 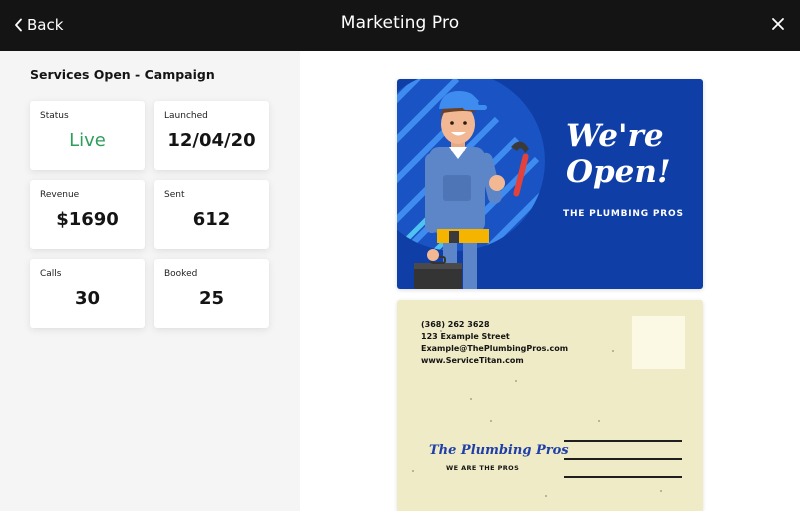 What do you see at coordinates (181, 274) in the screenshot?
I see `stat-label: Booked` at bounding box center [181, 274].